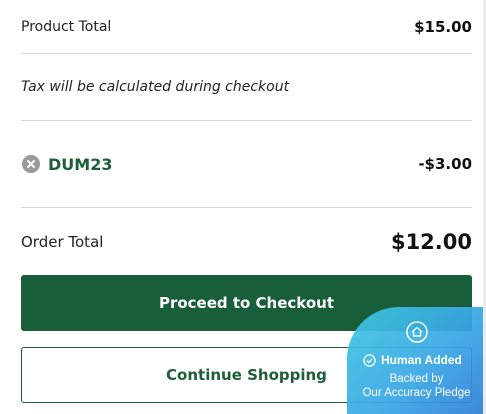 The height and width of the screenshot is (414, 486). What do you see at coordinates (416, 393) in the screenshot?
I see `badge-line-2: Our Accuracy Pledge` at bounding box center [416, 393].